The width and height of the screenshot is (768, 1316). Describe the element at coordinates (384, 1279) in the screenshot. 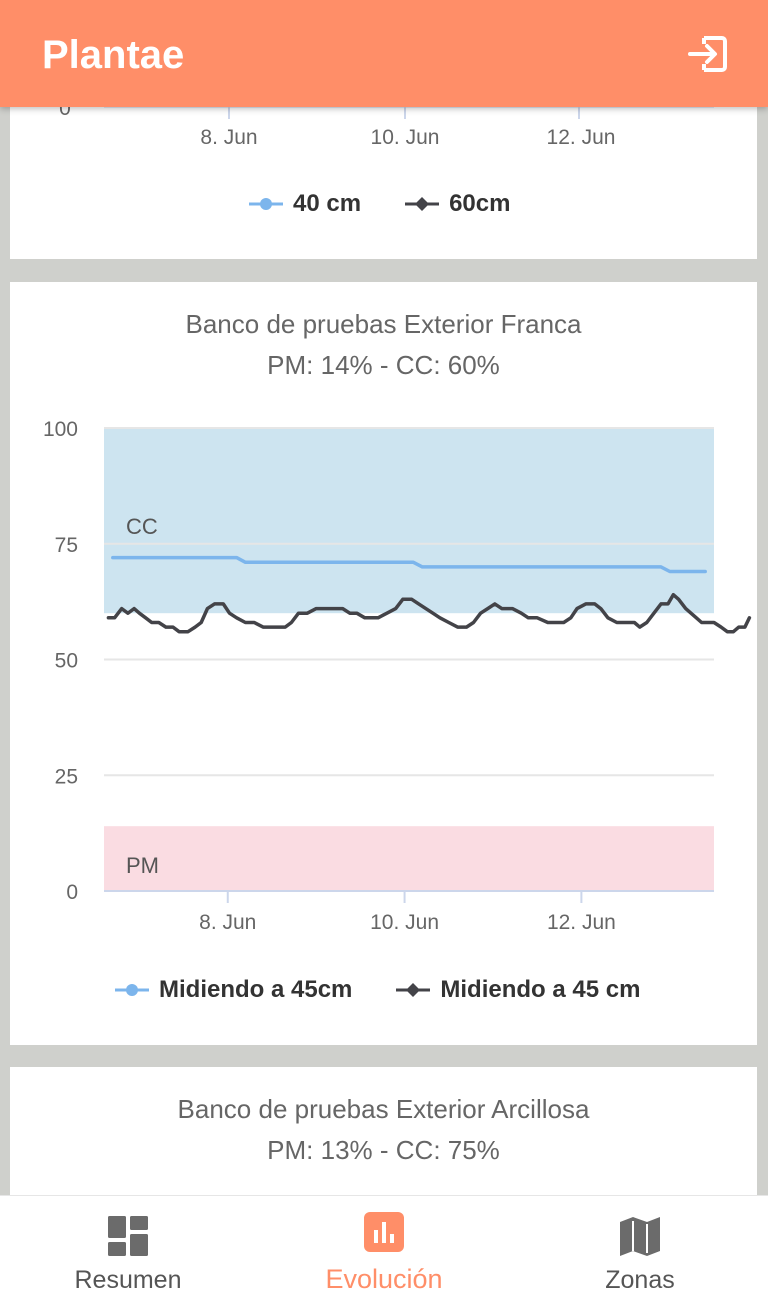

I see `nav-label: Evolución` at that location.